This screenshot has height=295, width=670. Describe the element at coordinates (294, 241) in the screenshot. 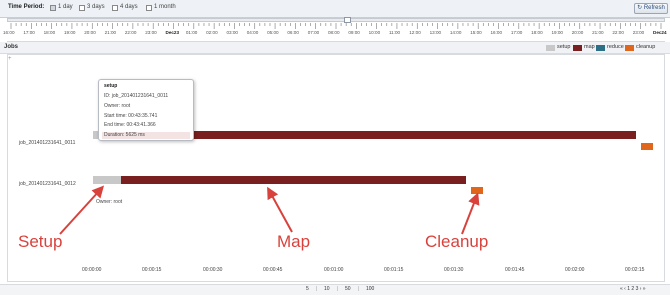

I see `annotation-map: Map` at that location.